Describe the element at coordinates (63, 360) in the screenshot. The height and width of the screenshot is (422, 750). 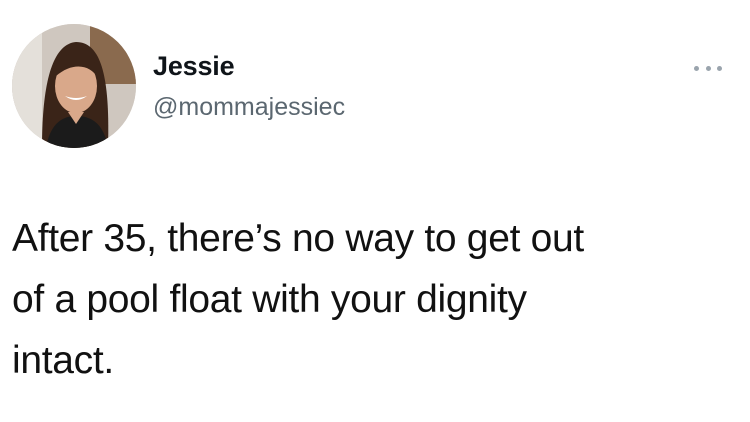
I see `tweet-text-line: intact.` at that location.